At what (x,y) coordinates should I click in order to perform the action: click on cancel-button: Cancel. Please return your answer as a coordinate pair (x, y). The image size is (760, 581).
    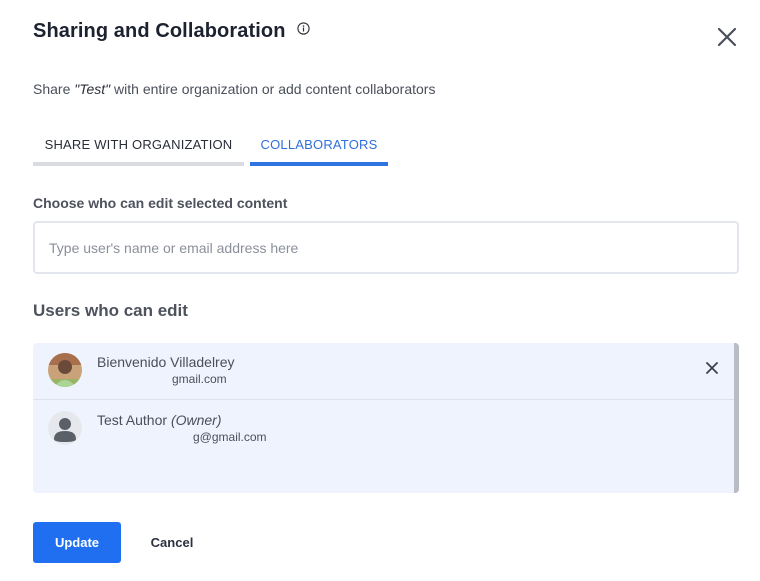
    Looking at the image, I should click on (172, 542).